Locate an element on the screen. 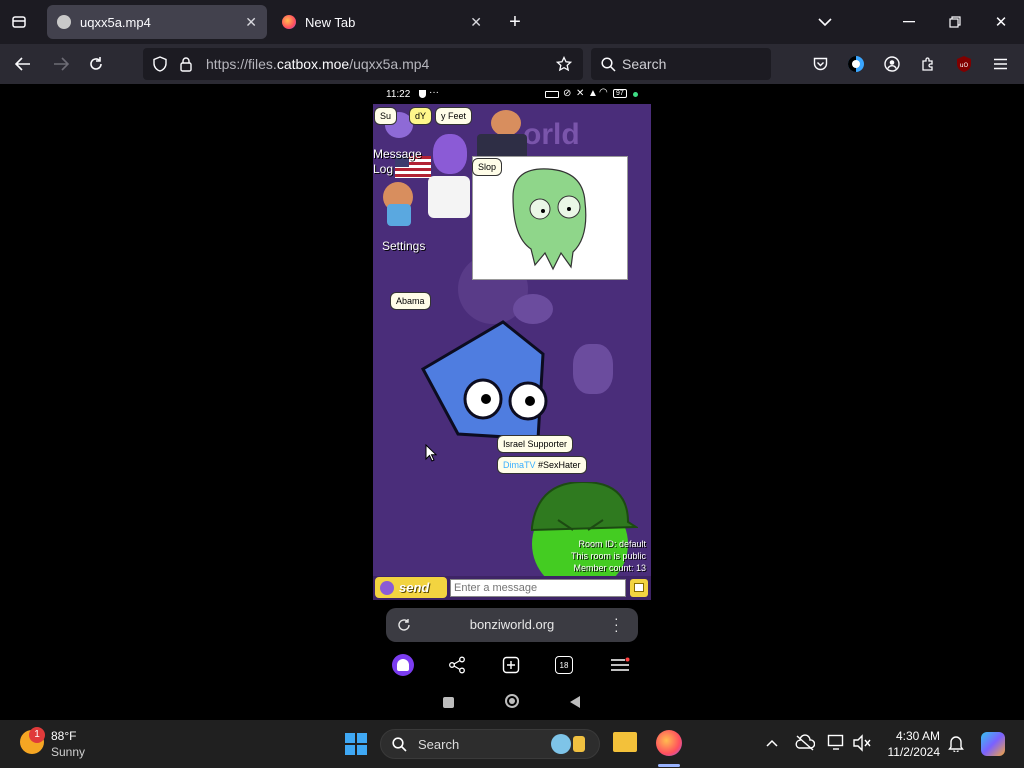 This screenshot has height=768, width=1024. mobile-address-bar: bonziworld.org · · · is located at coordinates (512, 625).